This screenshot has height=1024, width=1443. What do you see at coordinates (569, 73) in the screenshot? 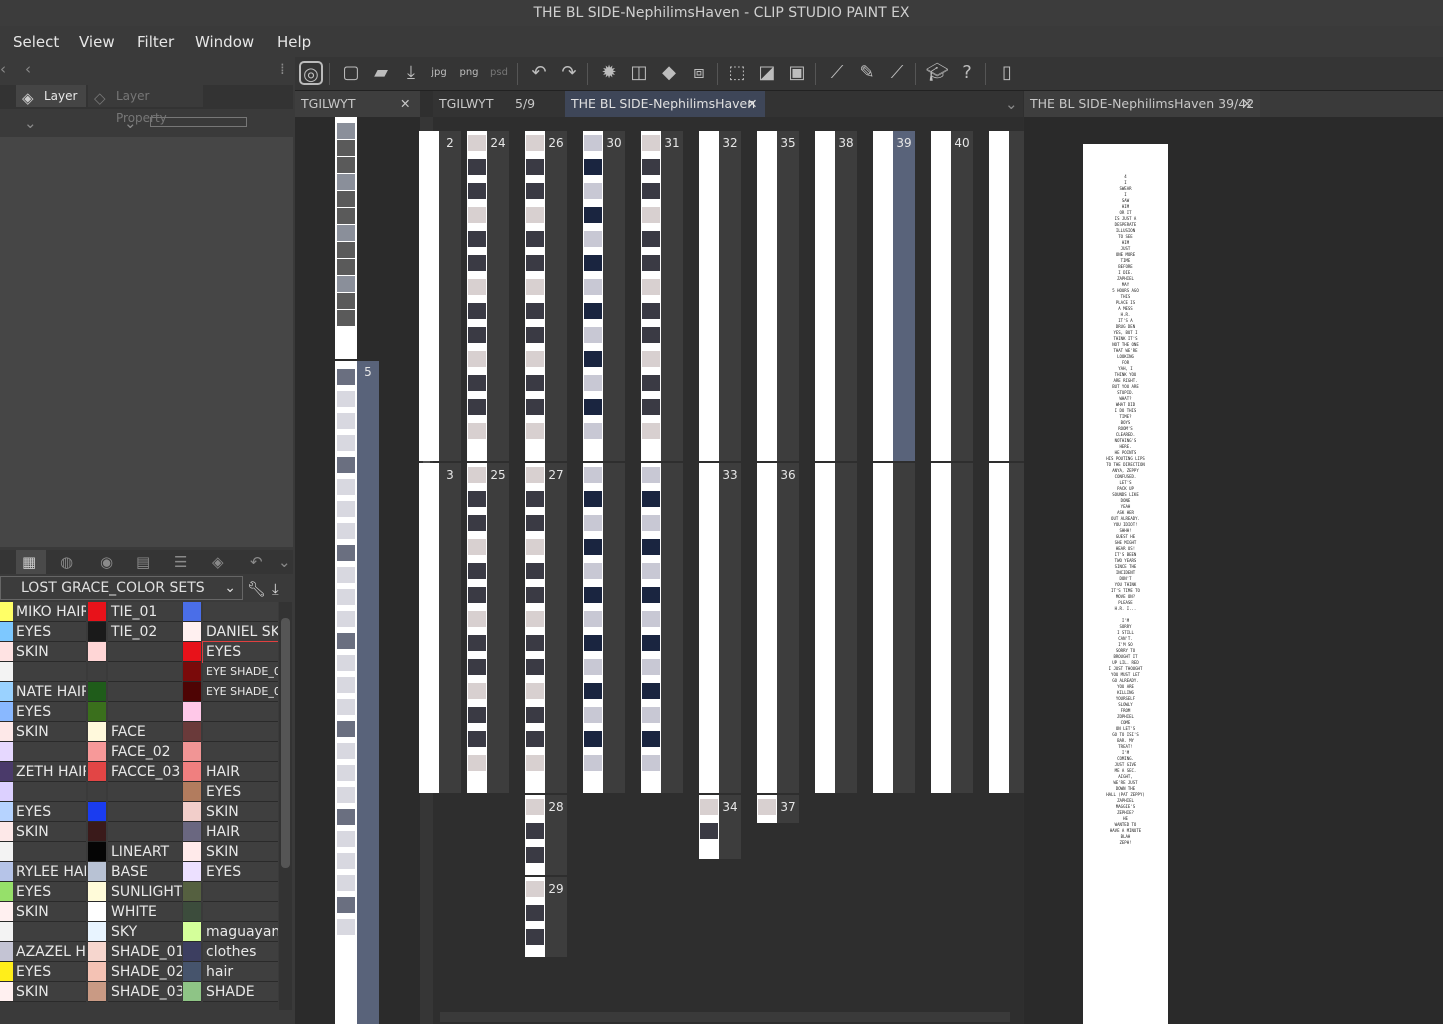
I see `redo-icon: ↷` at bounding box center [569, 73].